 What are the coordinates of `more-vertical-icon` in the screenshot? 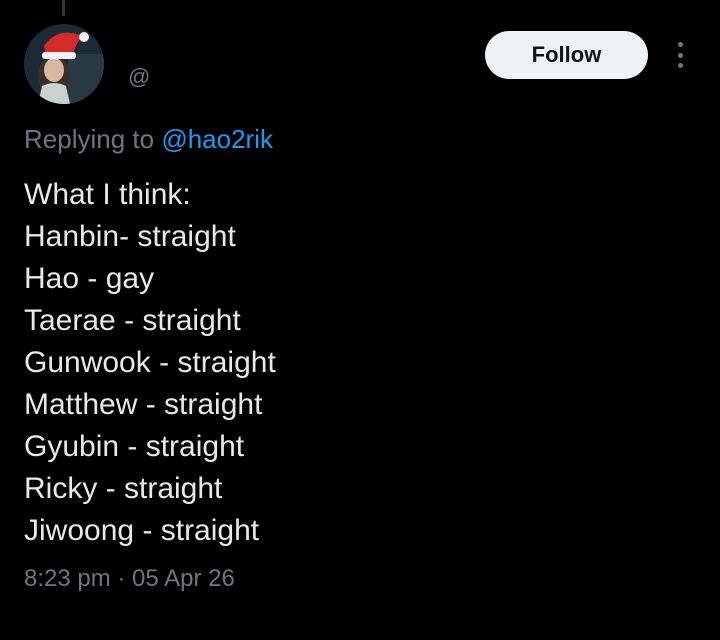 It's located at (680, 55).